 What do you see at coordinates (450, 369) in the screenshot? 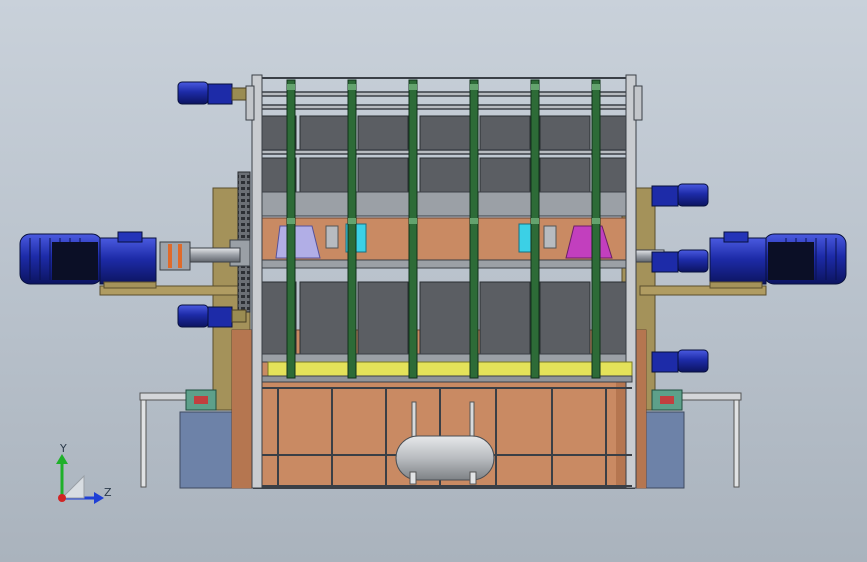
I see `yellow-conveyor-strip` at bounding box center [450, 369].